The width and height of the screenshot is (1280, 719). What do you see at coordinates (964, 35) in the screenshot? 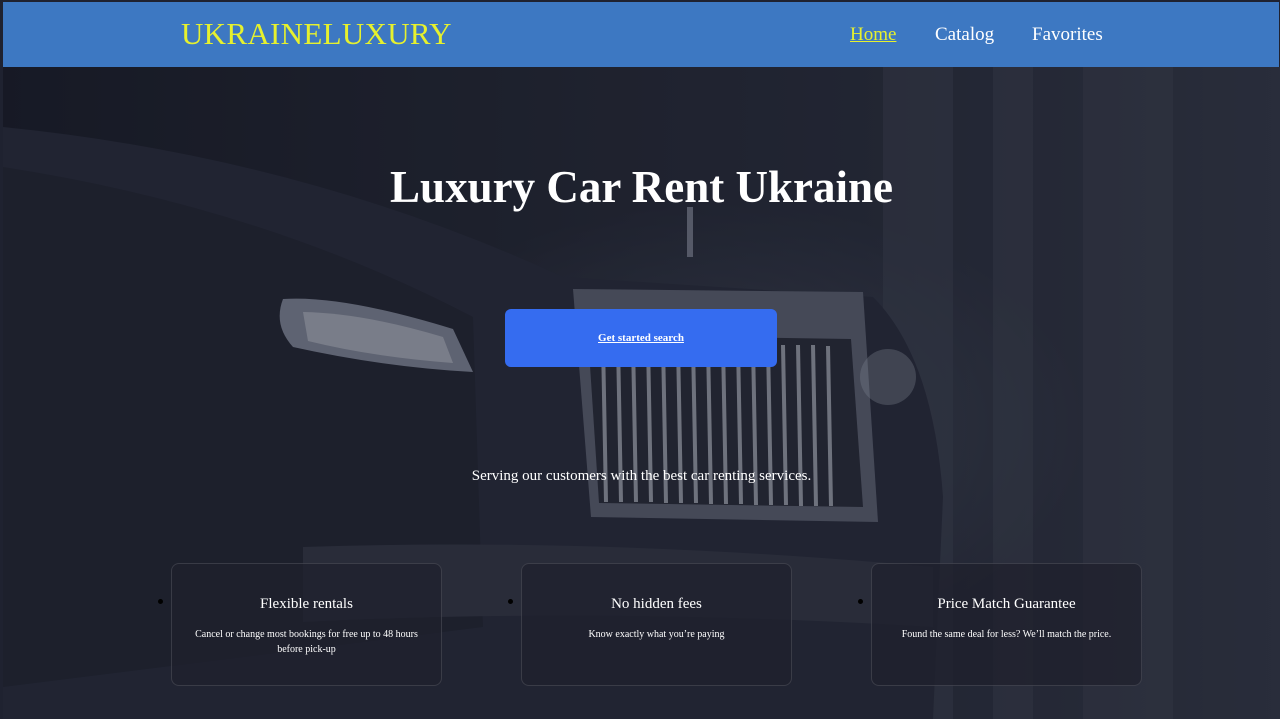
I see `nav-catalog-link: Catalog` at bounding box center [964, 35].